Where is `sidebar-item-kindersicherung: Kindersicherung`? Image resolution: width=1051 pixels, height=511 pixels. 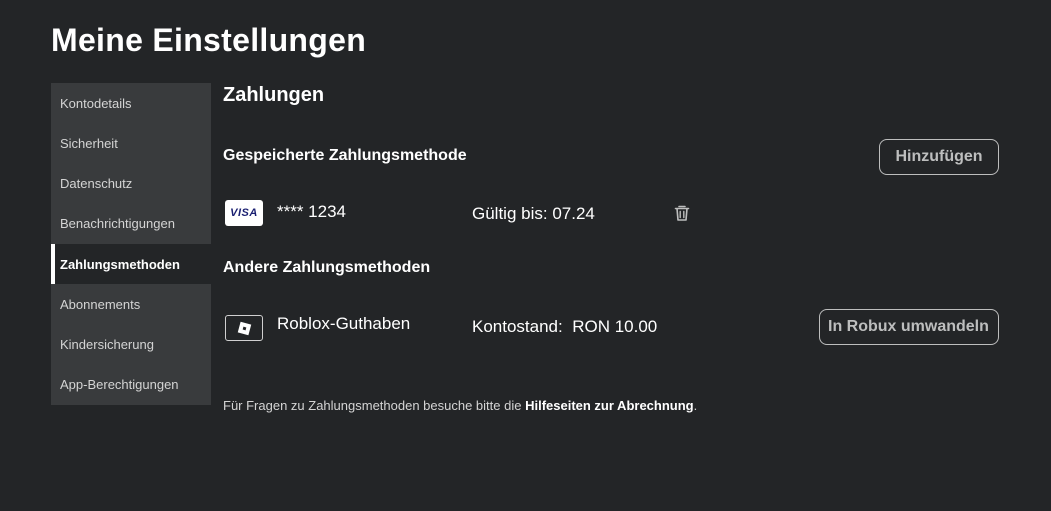
sidebar-item-kindersicherung: Kindersicherung is located at coordinates (131, 345).